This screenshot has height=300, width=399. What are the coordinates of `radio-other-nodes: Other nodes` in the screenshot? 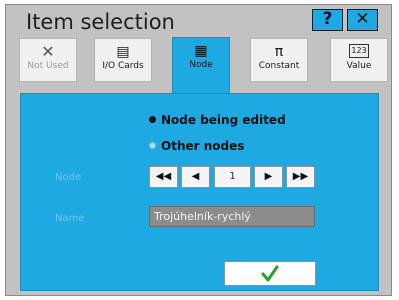 It's located at (196, 146).